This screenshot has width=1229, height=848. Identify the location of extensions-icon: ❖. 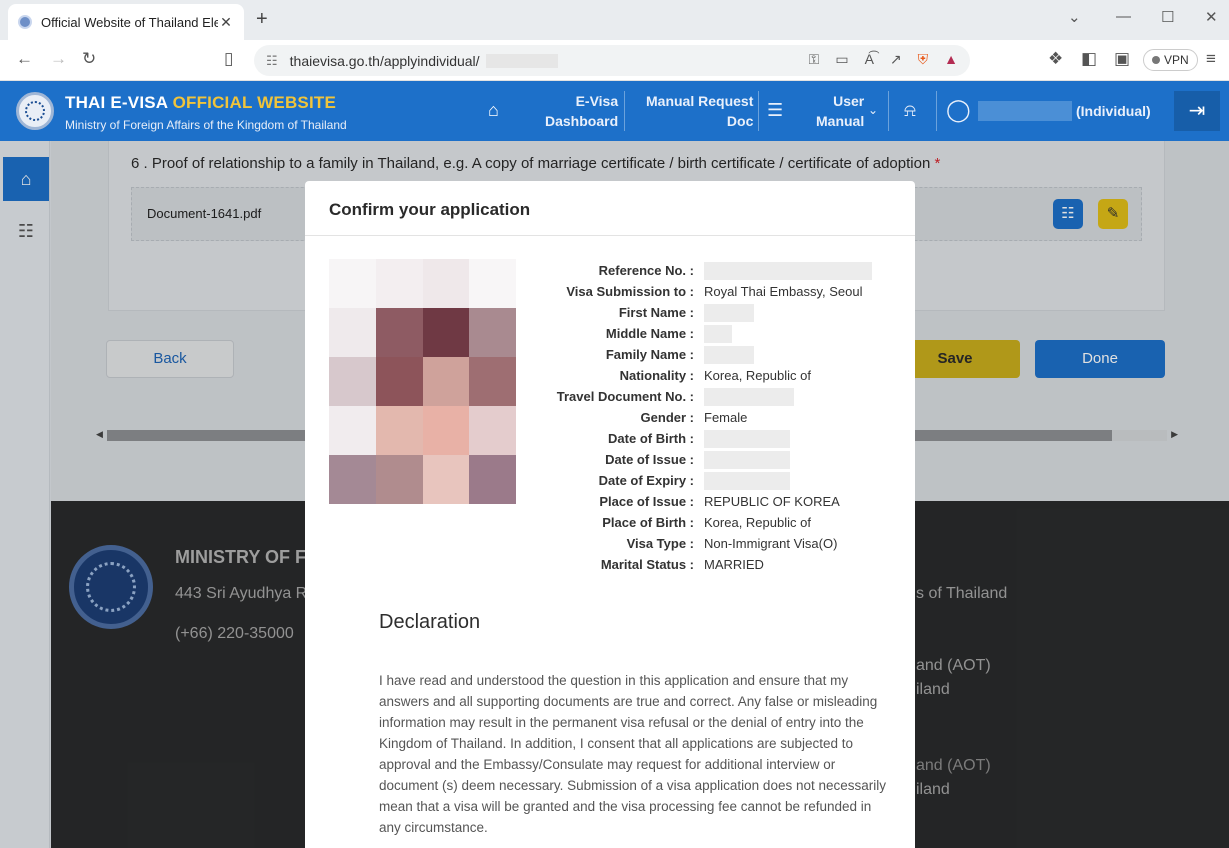
(1055, 59).